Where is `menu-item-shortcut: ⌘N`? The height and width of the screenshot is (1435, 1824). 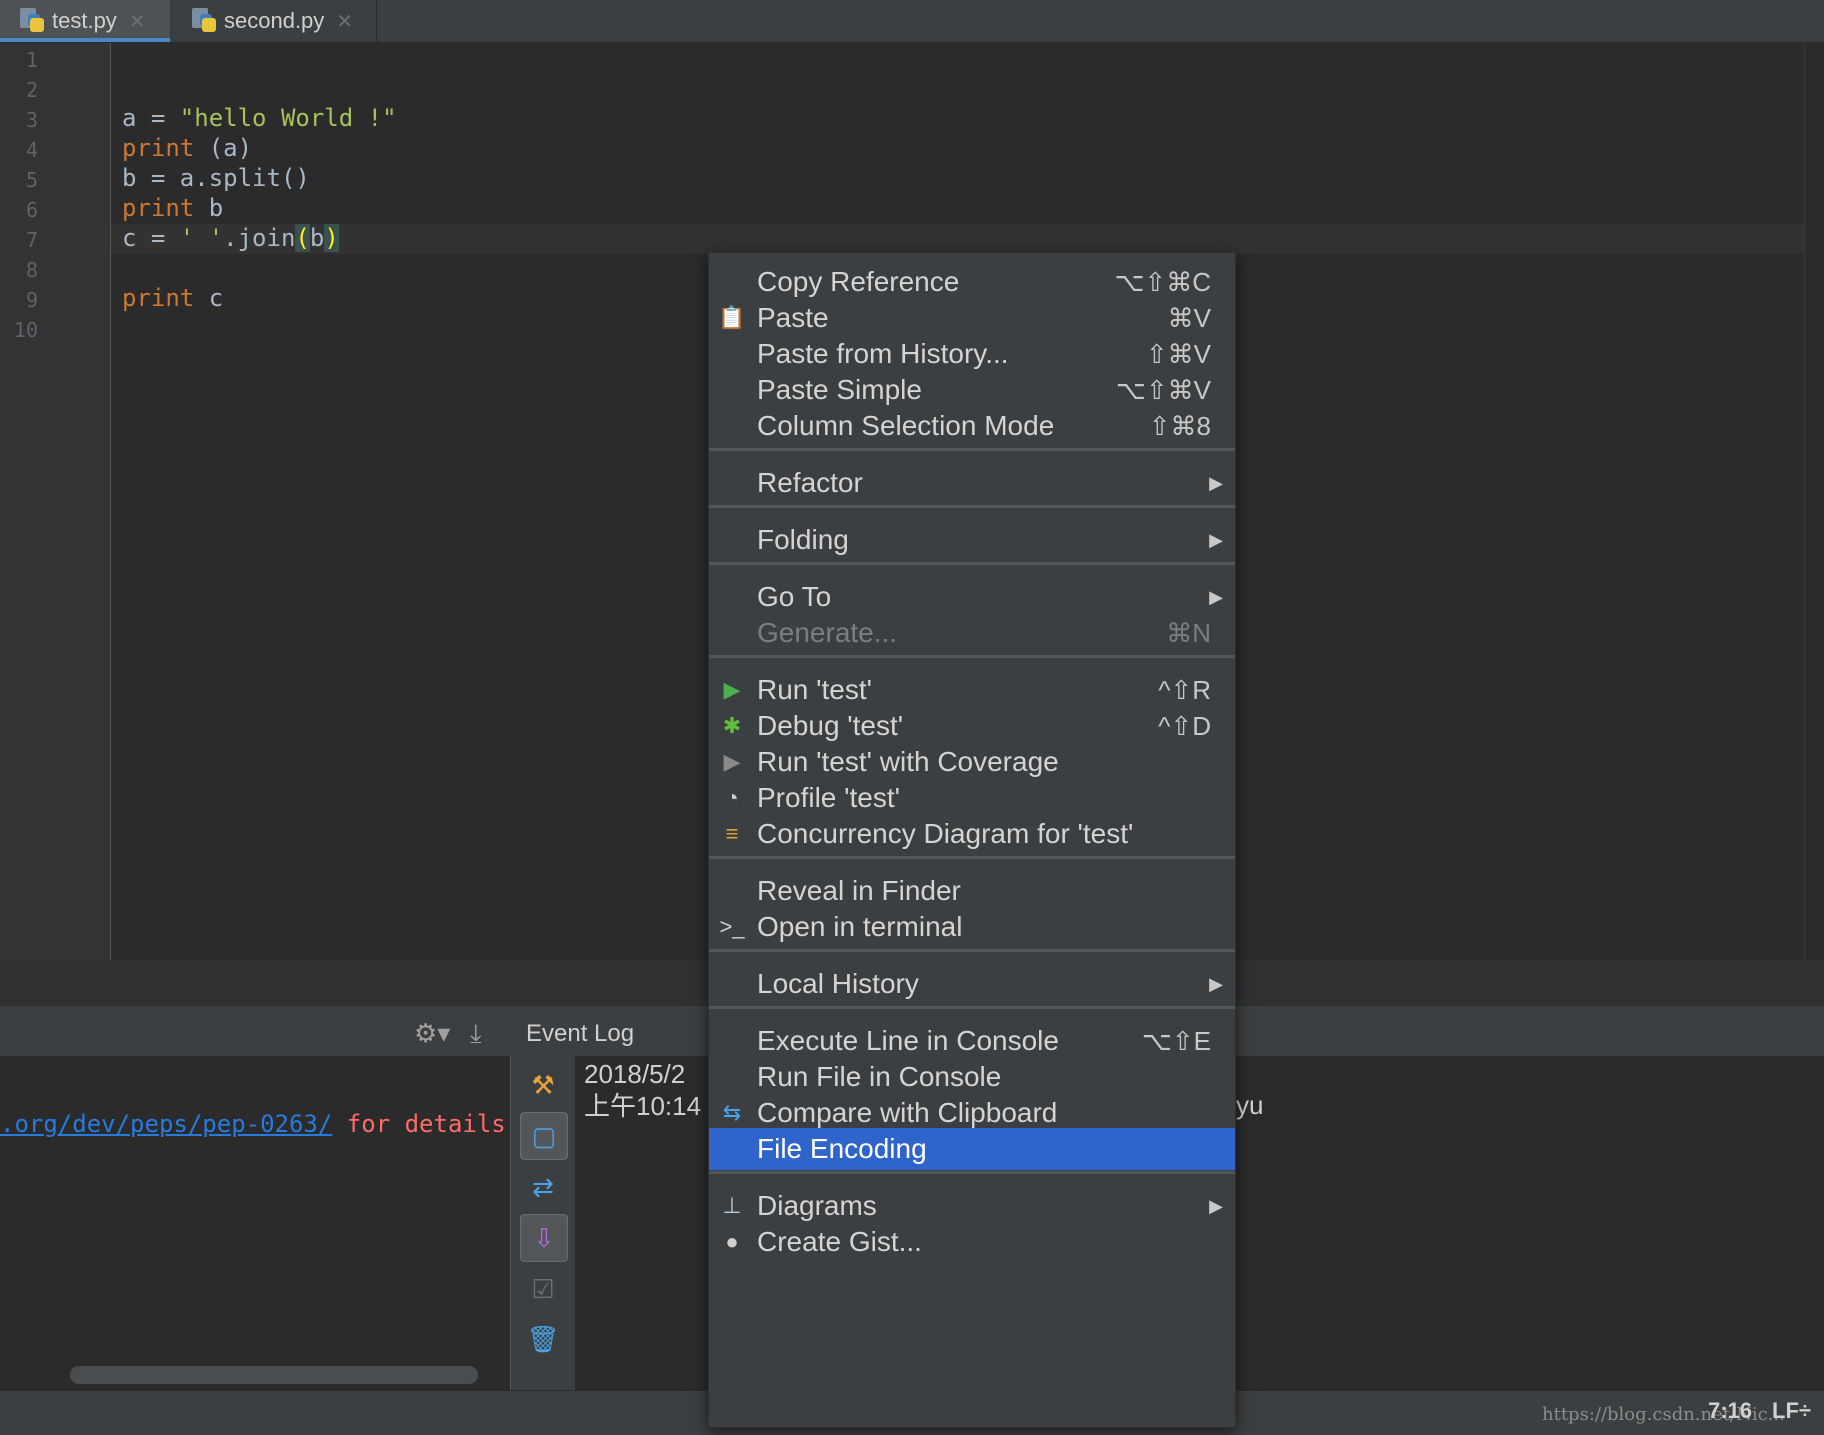
menu-item-shortcut: ⌘N is located at coordinates (1188, 632).